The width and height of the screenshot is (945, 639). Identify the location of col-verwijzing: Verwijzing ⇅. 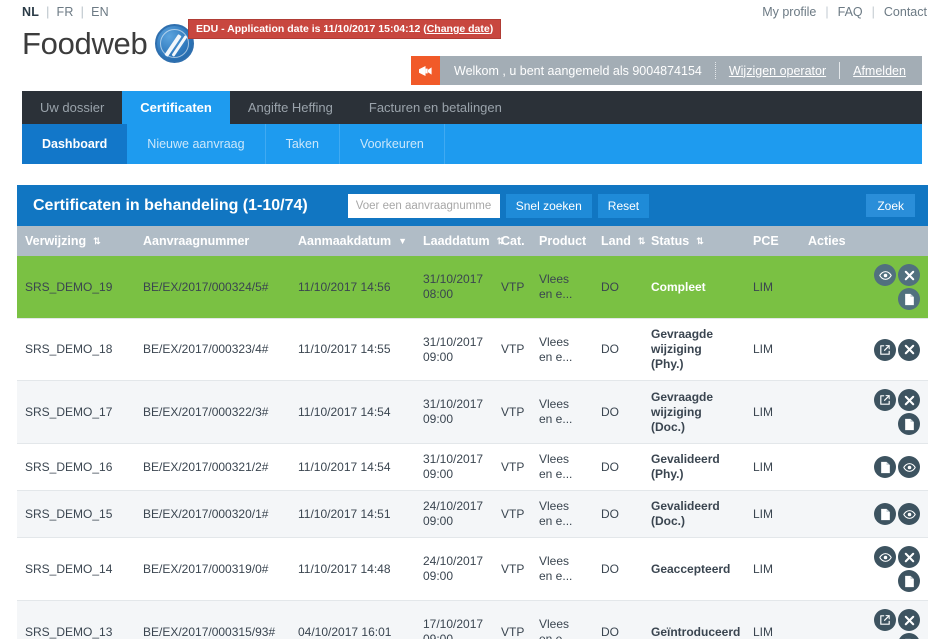
(76, 241).